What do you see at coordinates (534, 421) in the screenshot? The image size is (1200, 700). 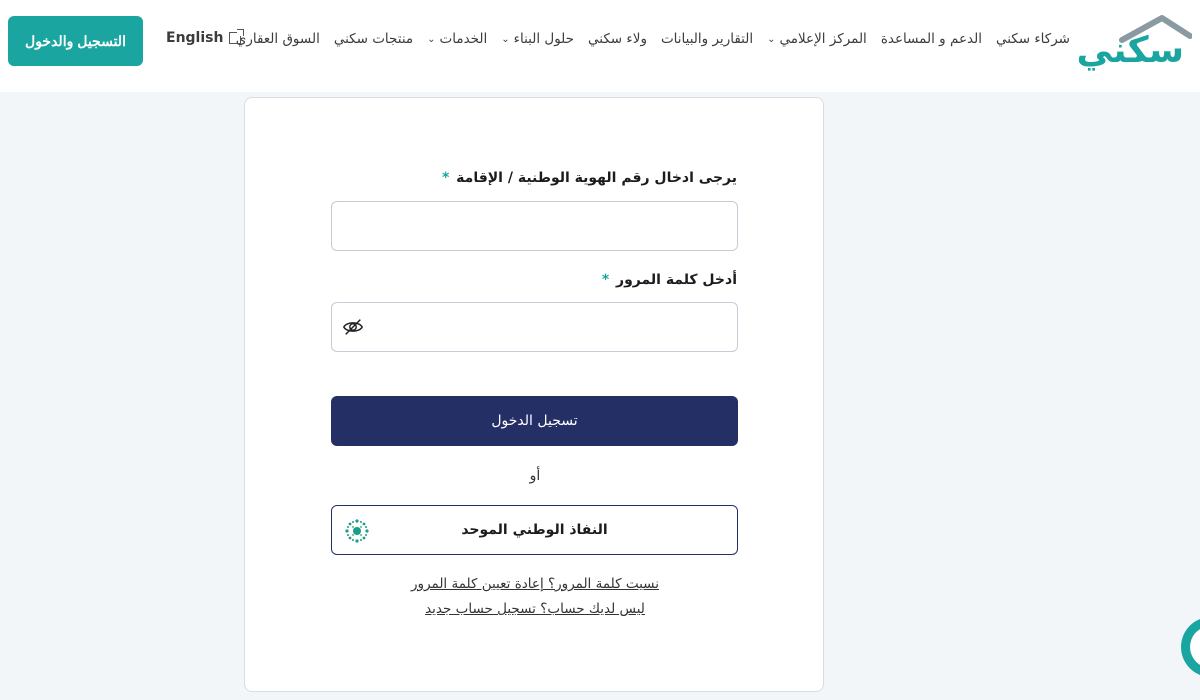 I see `login-button: تسجيل الدخول` at bounding box center [534, 421].